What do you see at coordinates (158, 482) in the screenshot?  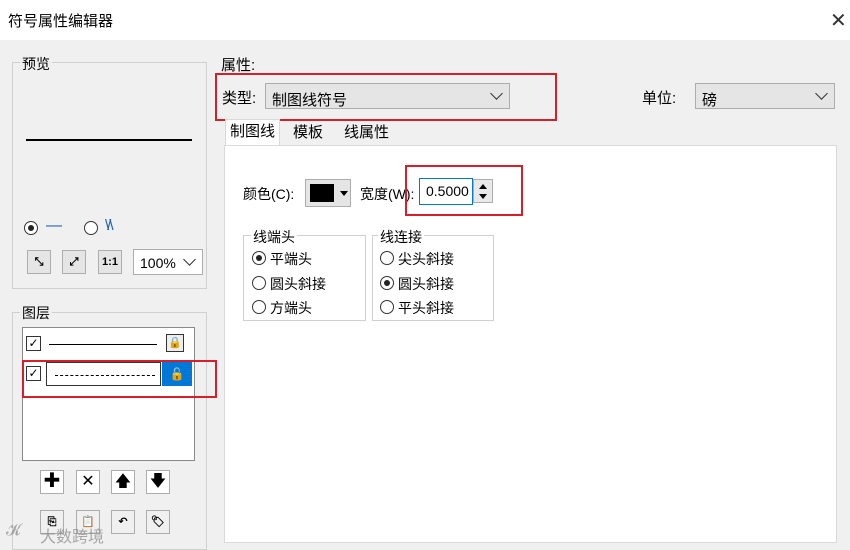 I see `move-down-icon: 🡇` at bounding box center [158, 482].